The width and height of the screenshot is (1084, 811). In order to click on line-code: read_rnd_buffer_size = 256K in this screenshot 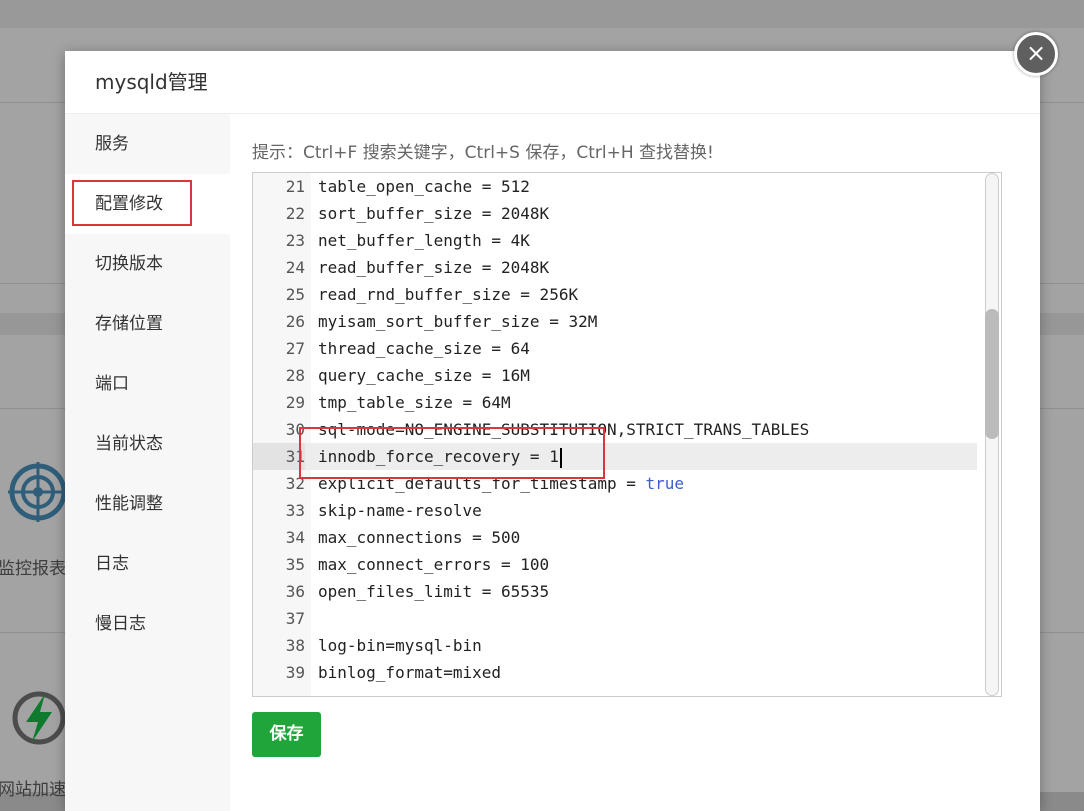, I will do `click(448, 294)`.